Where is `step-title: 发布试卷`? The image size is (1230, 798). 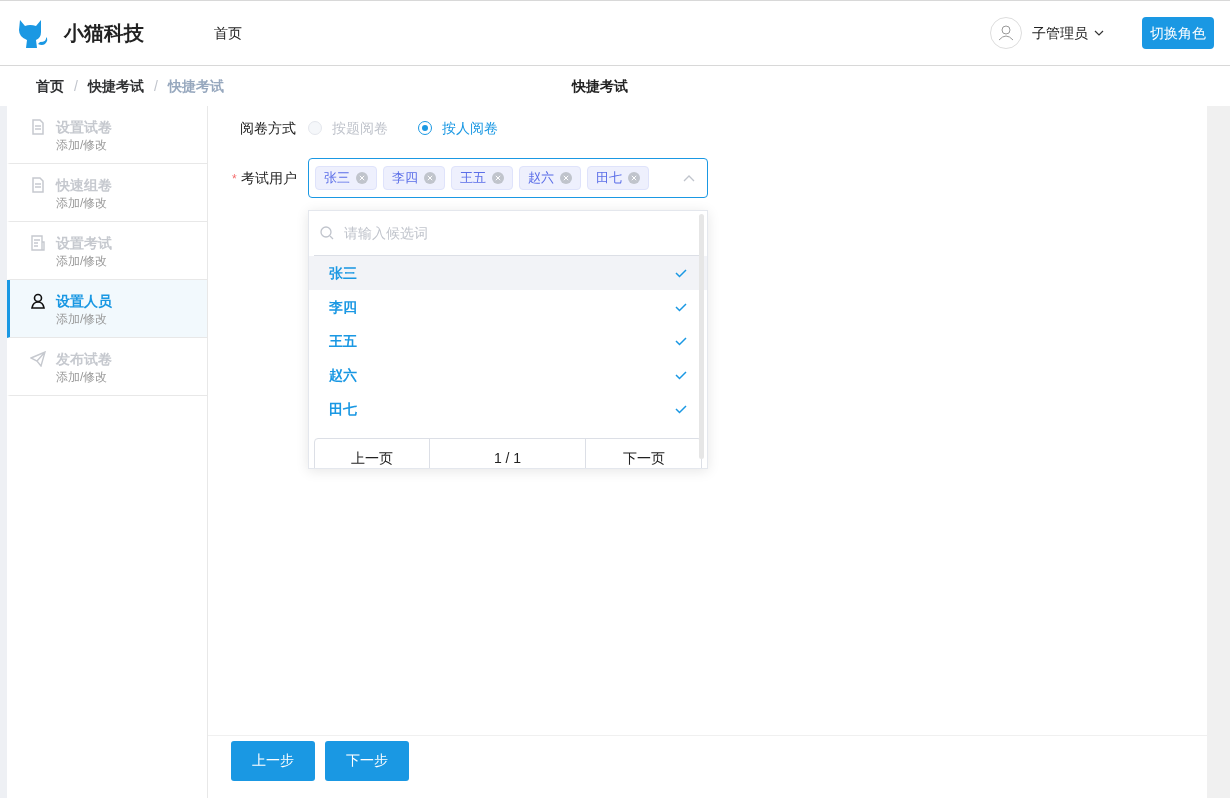 step-title: 发布试卷 is located at coordinates (84, 359).